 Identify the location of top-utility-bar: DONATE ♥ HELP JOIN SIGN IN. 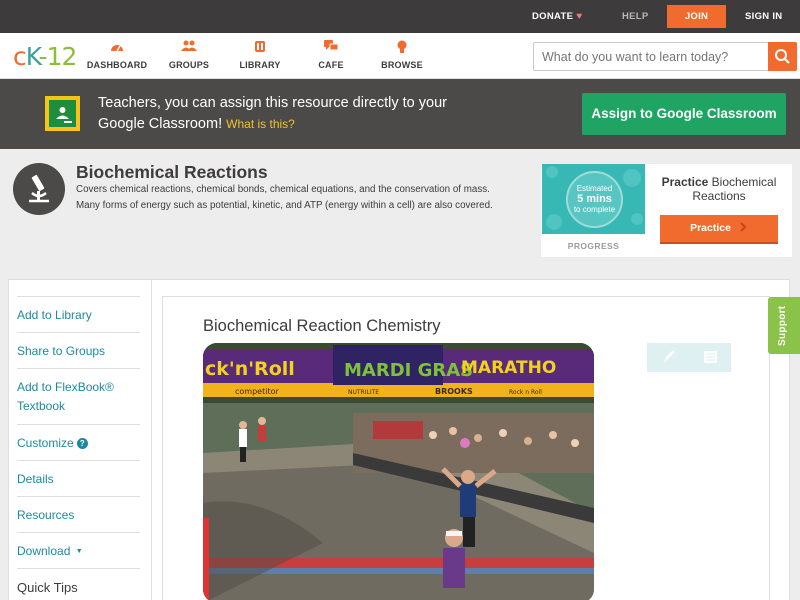
(400, 16).